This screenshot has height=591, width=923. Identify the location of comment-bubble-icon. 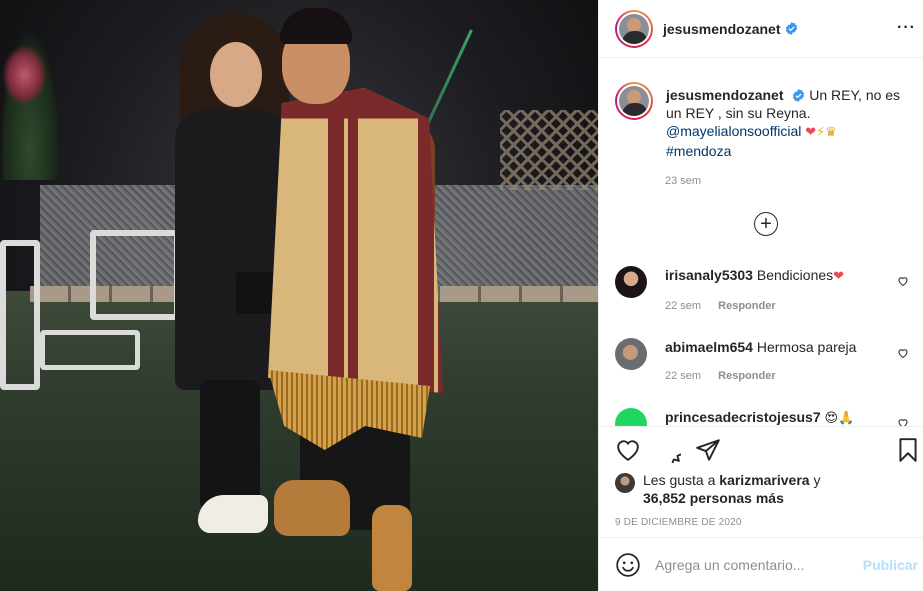
(668, 450).